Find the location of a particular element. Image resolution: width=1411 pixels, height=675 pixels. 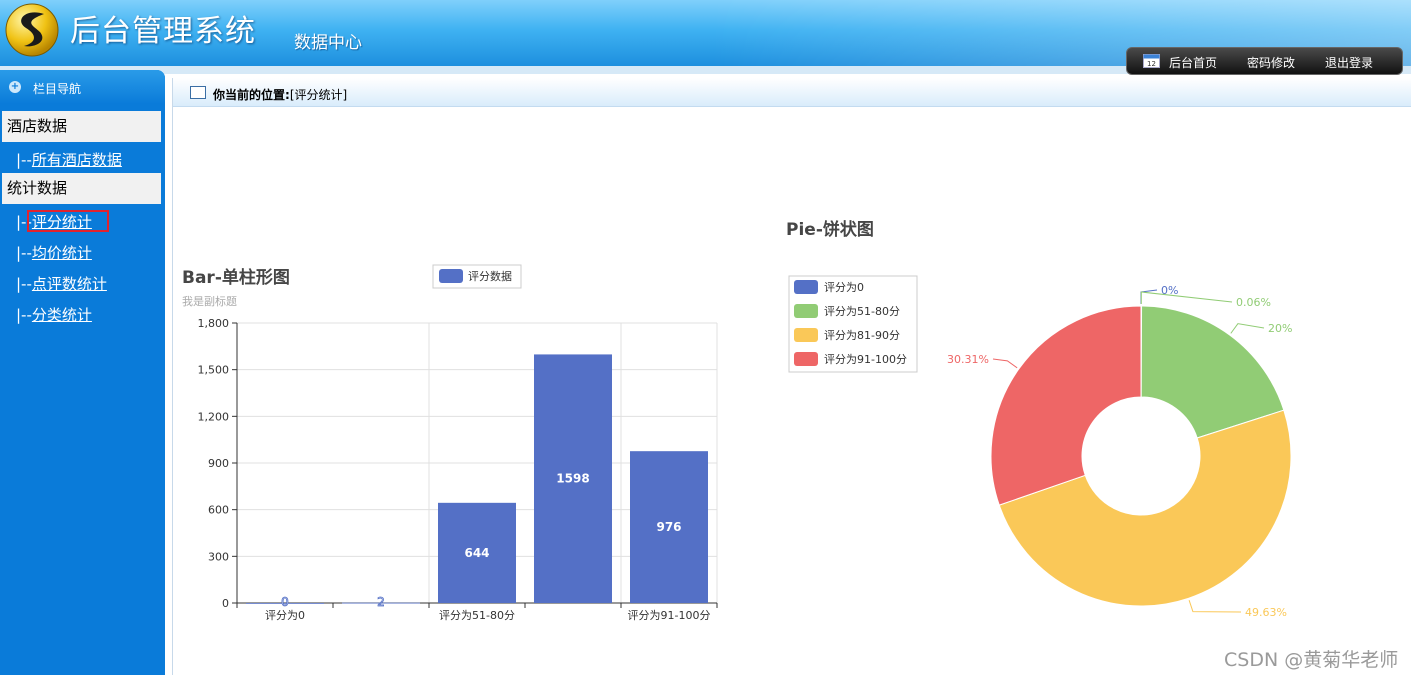

pie-legend: 评分为0 评分为51-80分评分为81-90分评分为91-100分 is located at coordinates (853, 324).